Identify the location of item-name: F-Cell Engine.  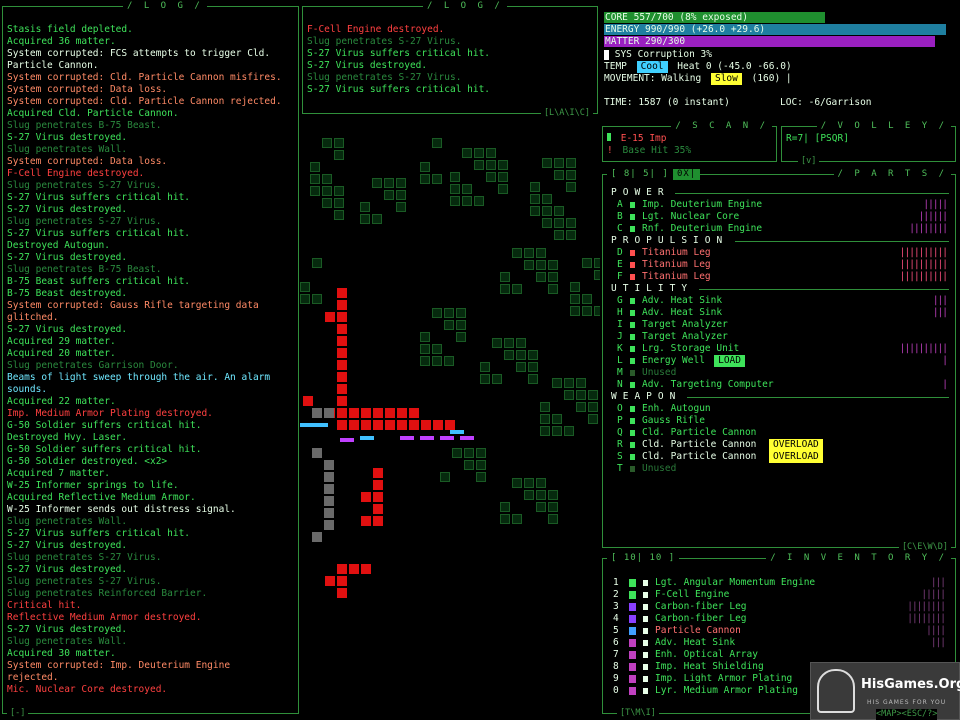
(692, 594).